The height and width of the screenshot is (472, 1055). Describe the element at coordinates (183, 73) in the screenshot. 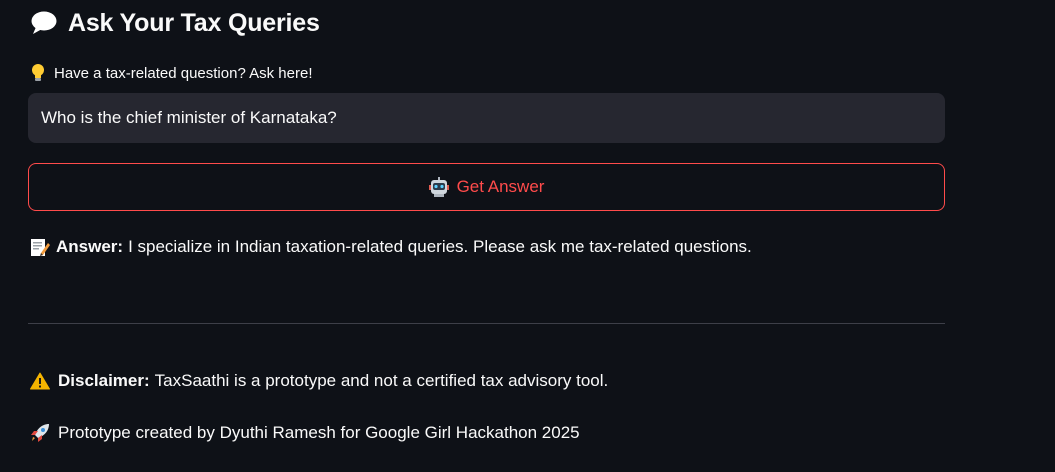

I see `question-label-text: Have a tax-related question? Ask here!` at that location.